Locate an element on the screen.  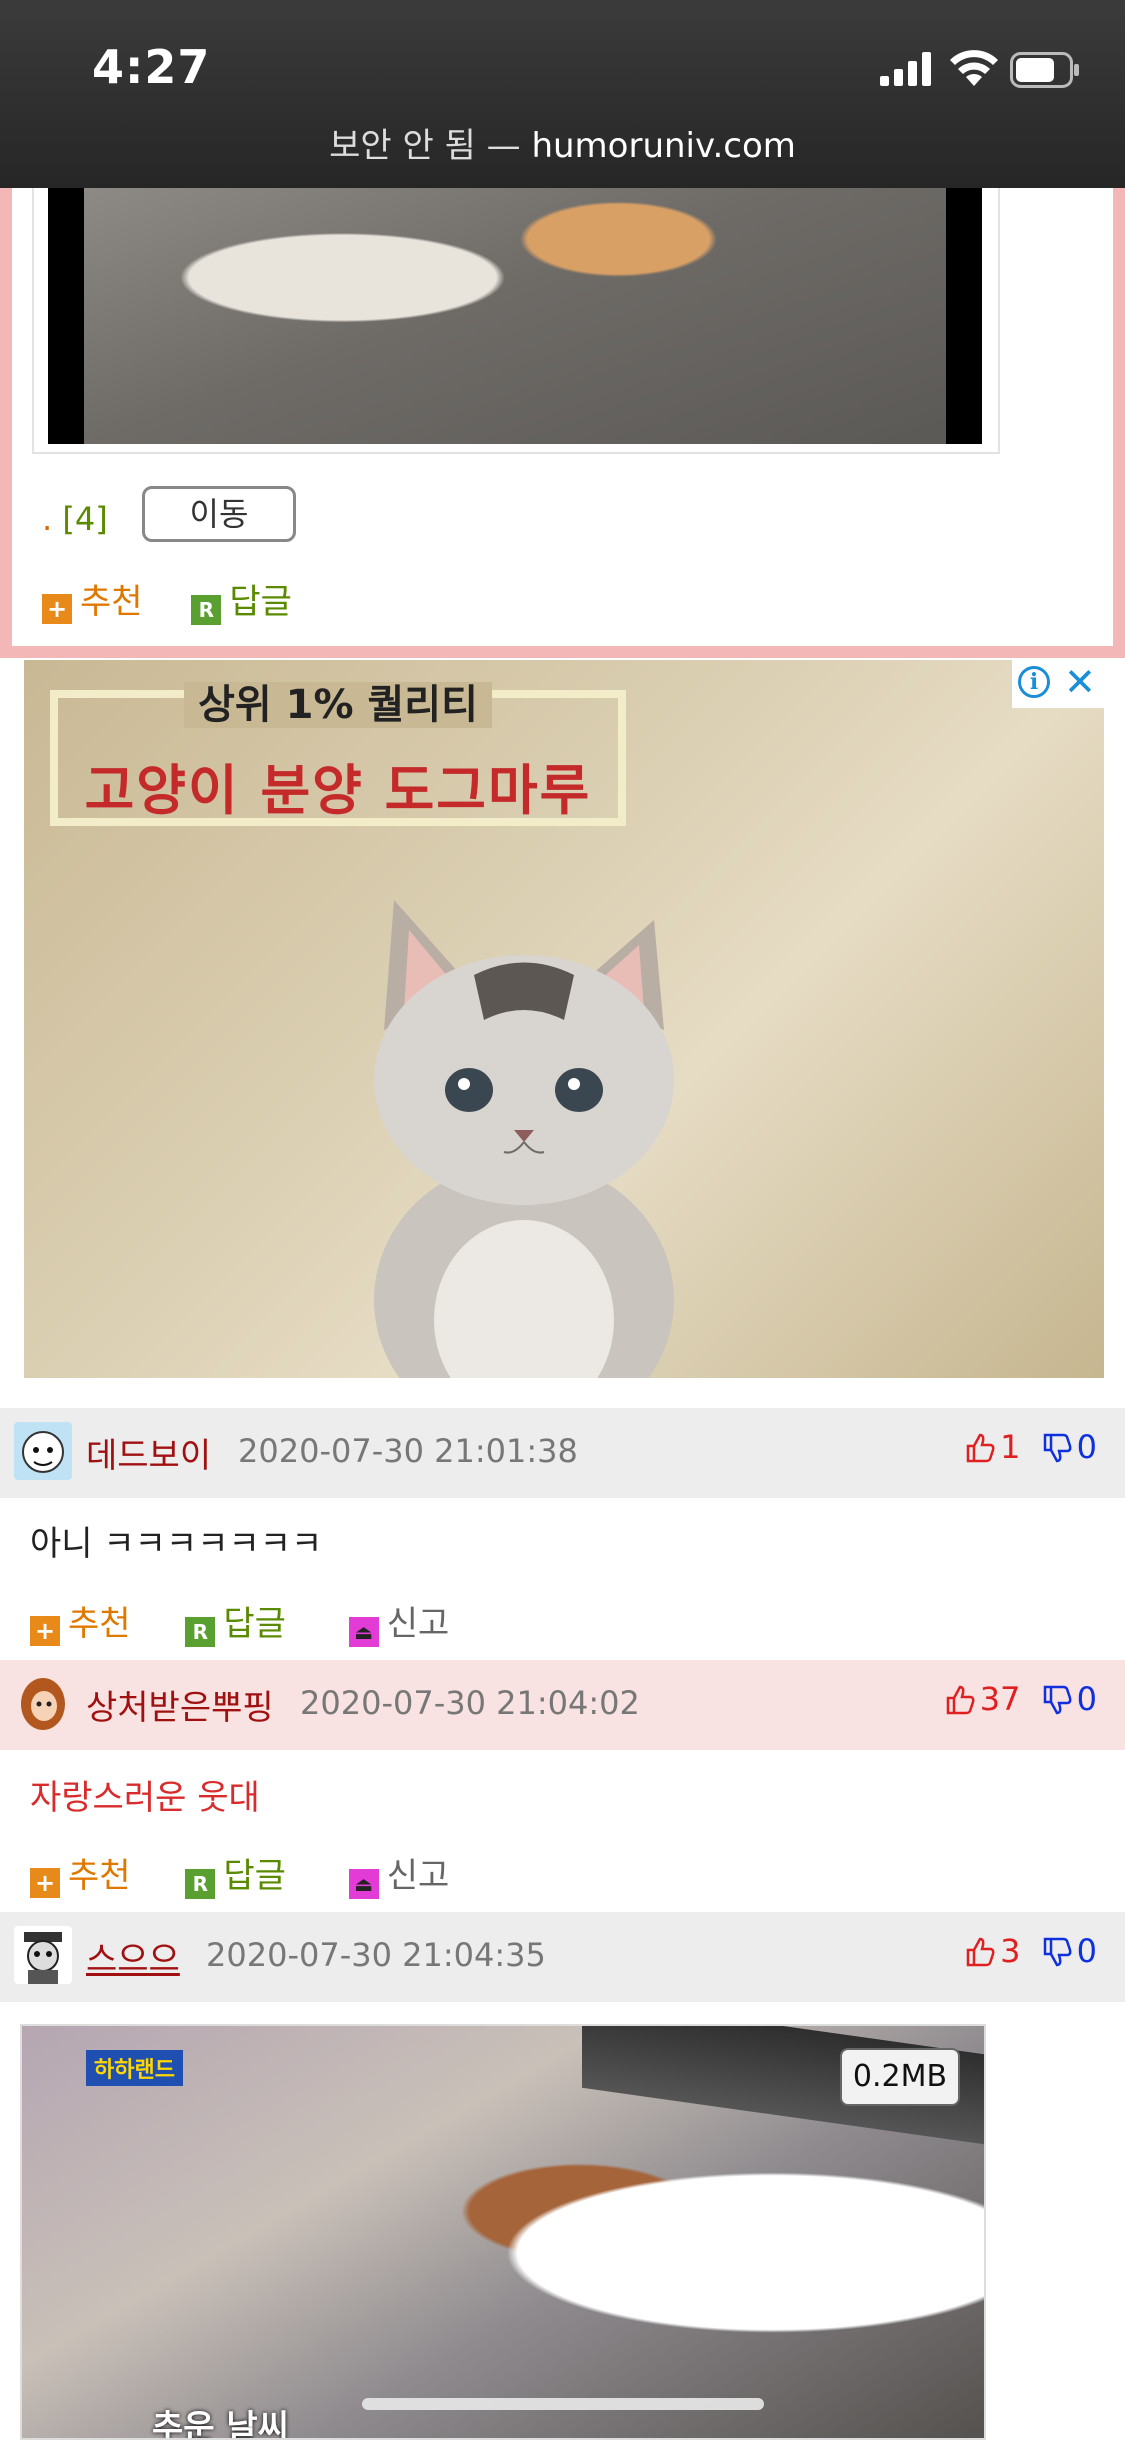
comment-header: 상처받은뿌핑 2020-07-30 21:04:02 37 0 is located at coordinates (562, 1705).